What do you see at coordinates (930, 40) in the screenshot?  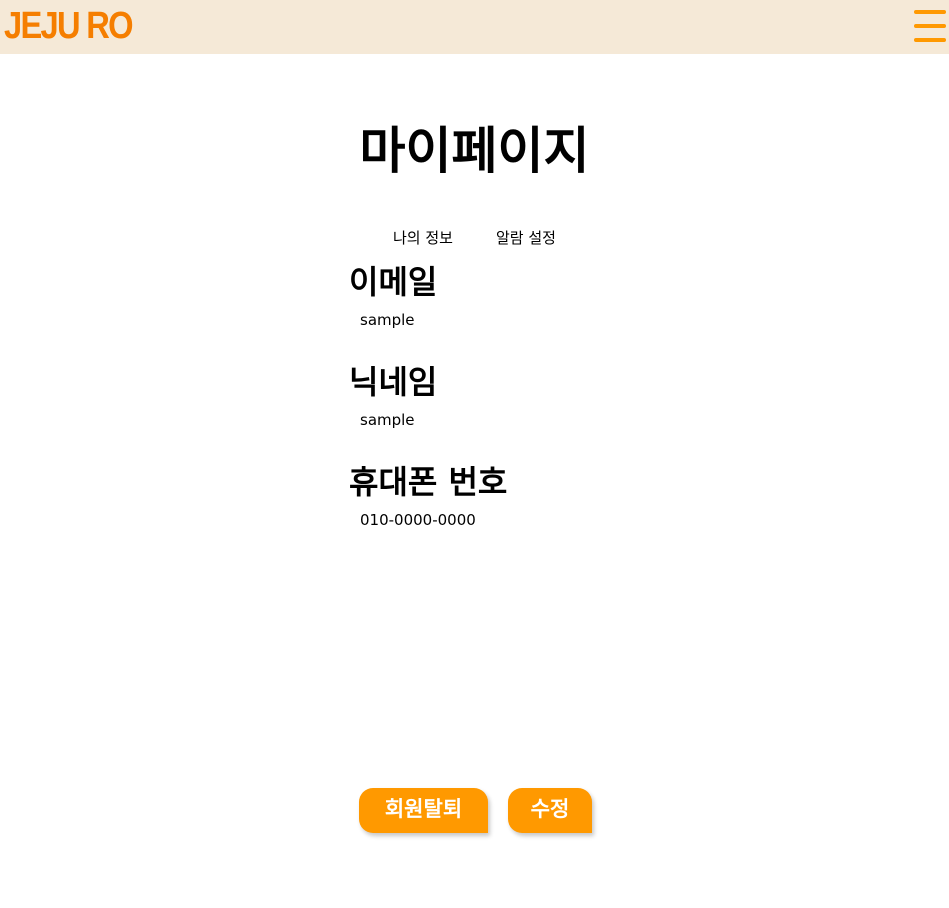 I see `menu-bar-bottom` at bounding box center [930, 40].